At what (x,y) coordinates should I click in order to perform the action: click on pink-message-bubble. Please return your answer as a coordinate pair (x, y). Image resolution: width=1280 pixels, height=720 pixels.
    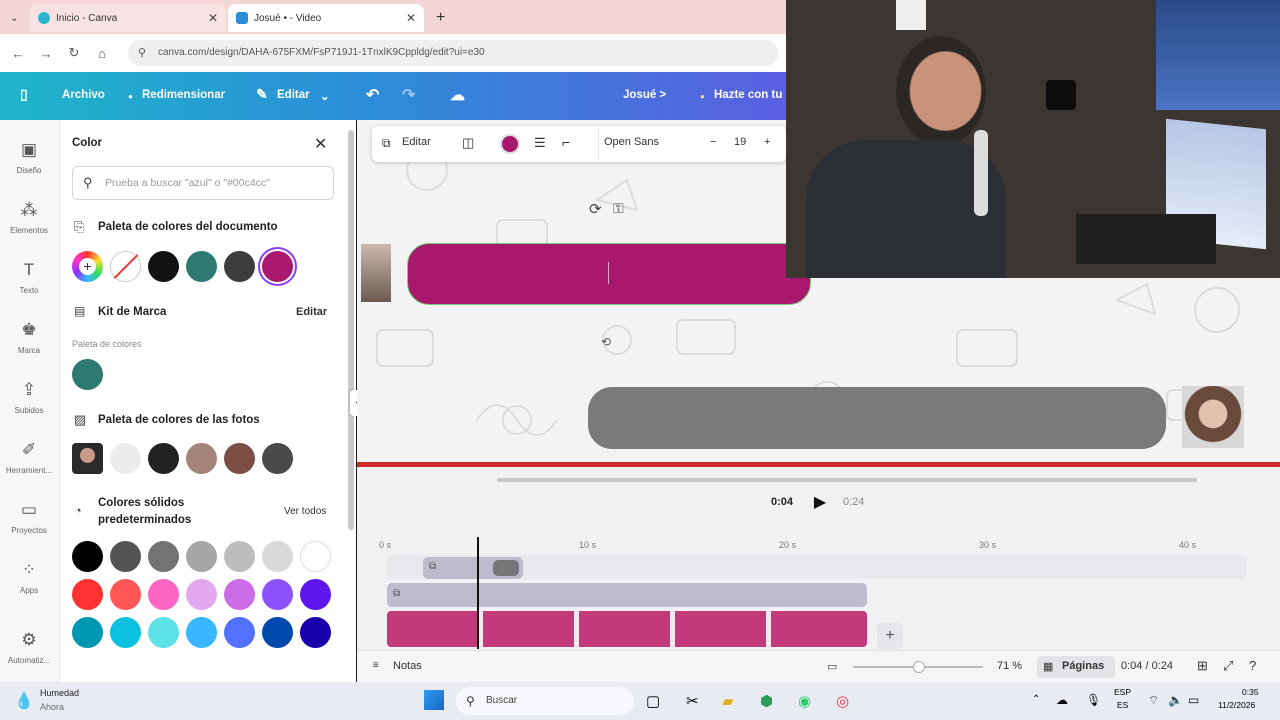
    Looking at the image, I should click on (609, 274).